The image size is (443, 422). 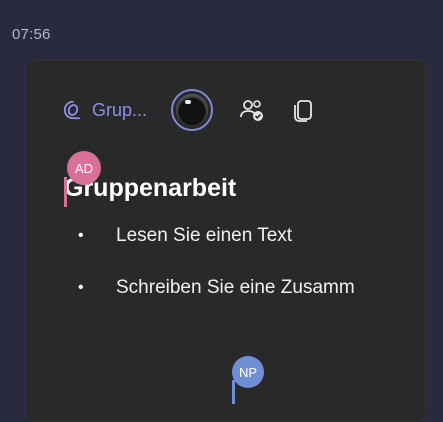 What do you see at coordinates (234, 288) in the screenshot?
I see `list-item: Schreiben Sie eine Zusamm` at bounding box center [234, 288].